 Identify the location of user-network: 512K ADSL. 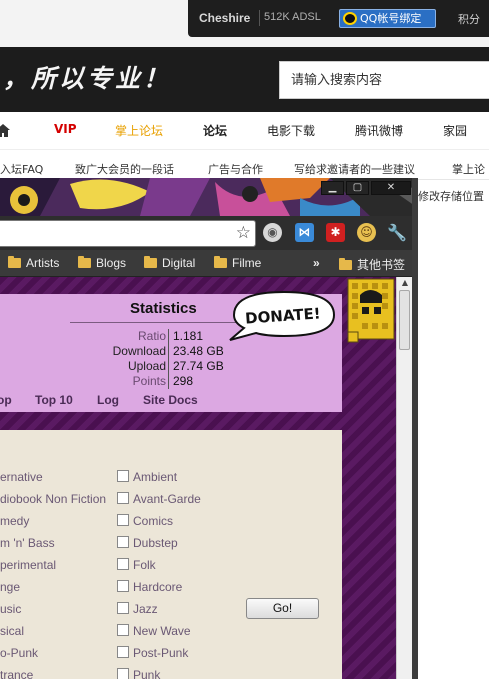
(292, 17).